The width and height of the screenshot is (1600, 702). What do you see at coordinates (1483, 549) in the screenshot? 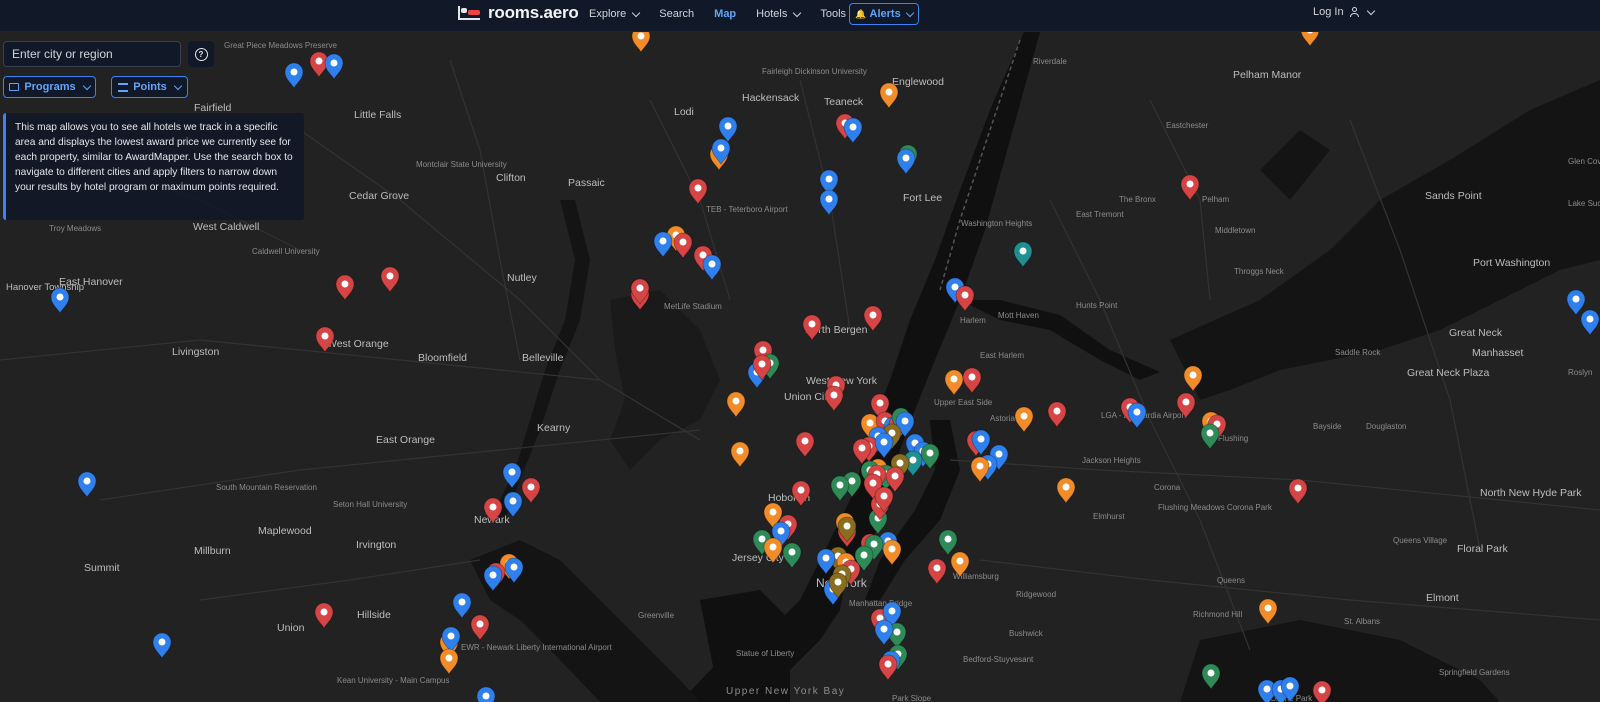
I see `map-label: Floral Park` at bounding box center [1483, 549].